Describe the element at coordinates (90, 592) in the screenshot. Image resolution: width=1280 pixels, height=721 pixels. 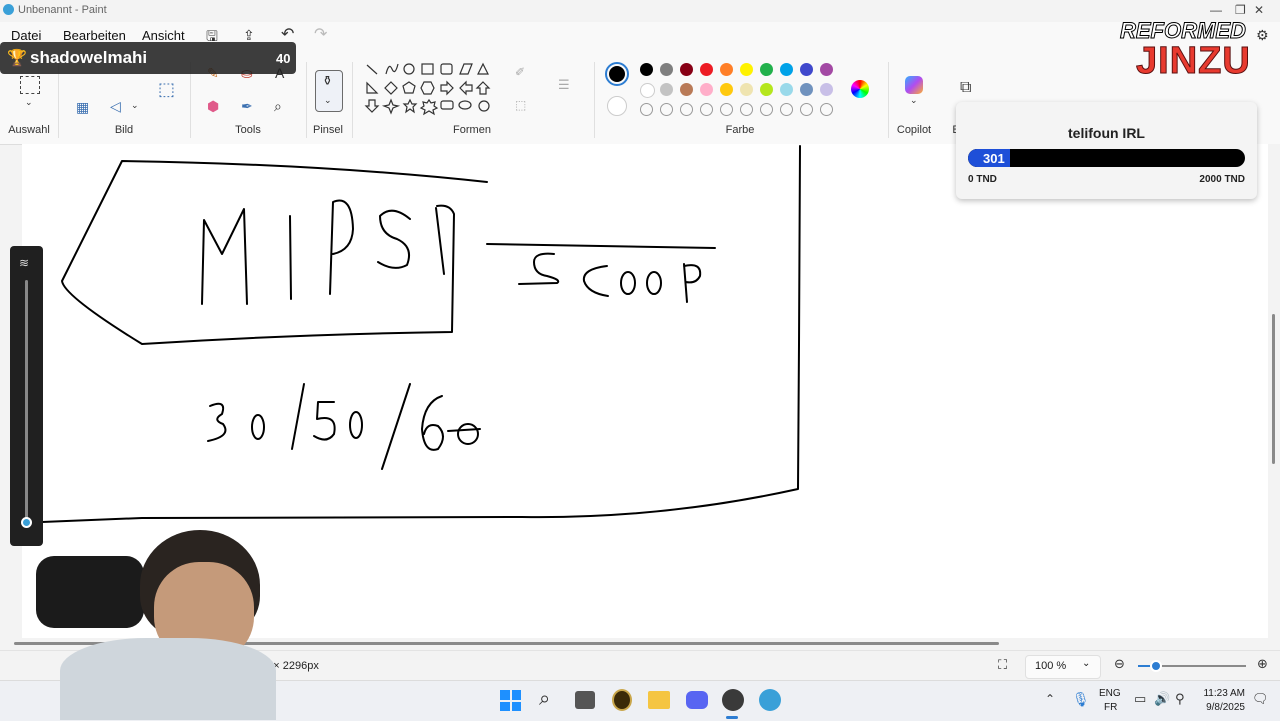
I see `headphone-shape` at that location.